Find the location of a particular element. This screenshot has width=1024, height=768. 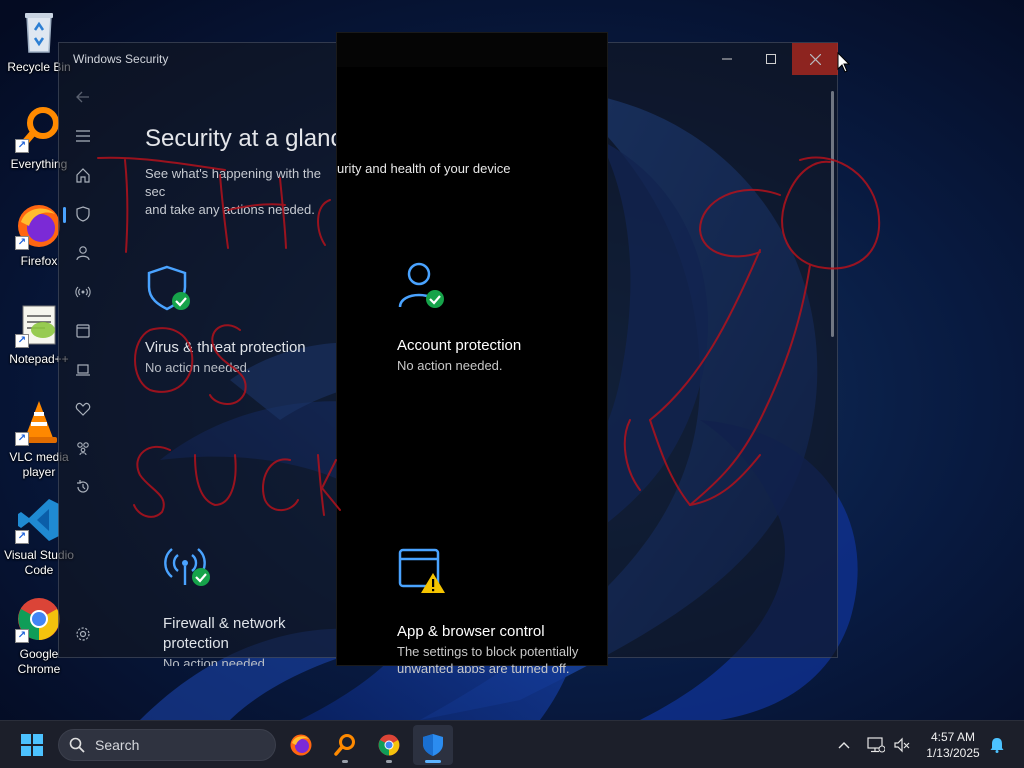

card-title: Virus & threat protection is located at coordinates (225, 347).